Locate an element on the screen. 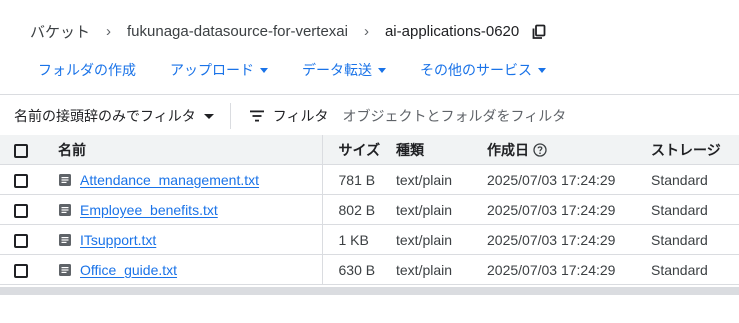 Image resolution: width=739 pixels, height=323 pixels. prefix-filter-dropdown: 名前の接頭辞のみでフィルタ is located at coordinates (114, 116).